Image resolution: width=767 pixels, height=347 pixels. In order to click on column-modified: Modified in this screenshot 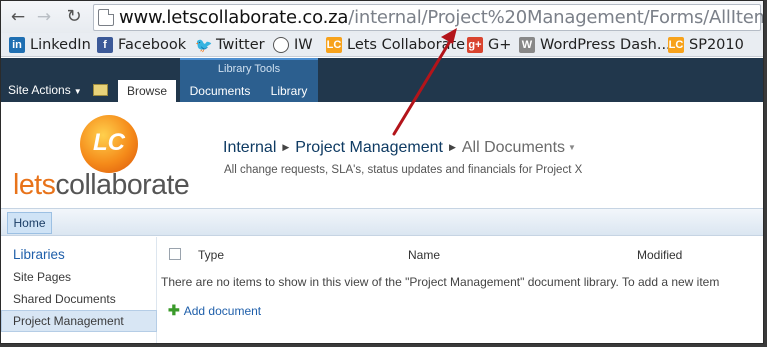, I will do `click(659, 255)`.